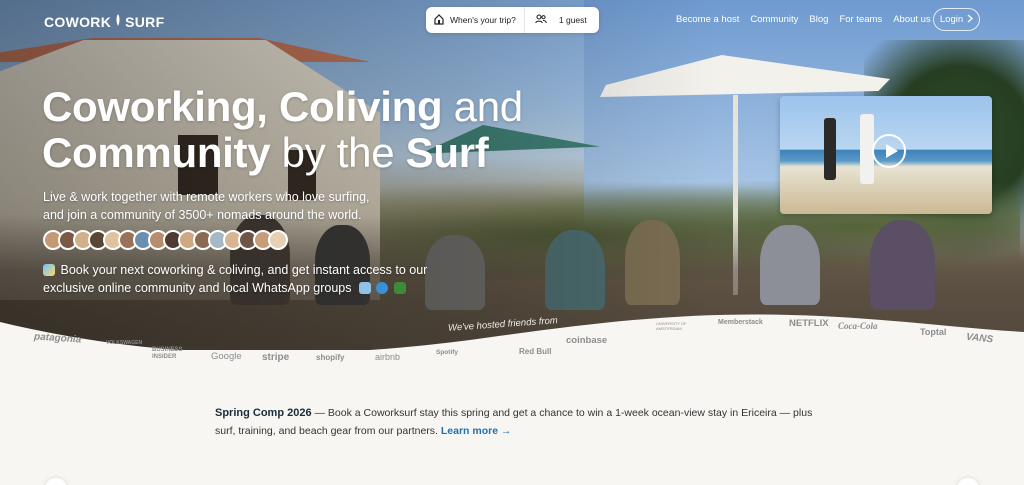  What do you see at coordinates (78, 21) in the screenshot?
I see `logo-text-cowork: COWORK` at bounding box center [78, 21].